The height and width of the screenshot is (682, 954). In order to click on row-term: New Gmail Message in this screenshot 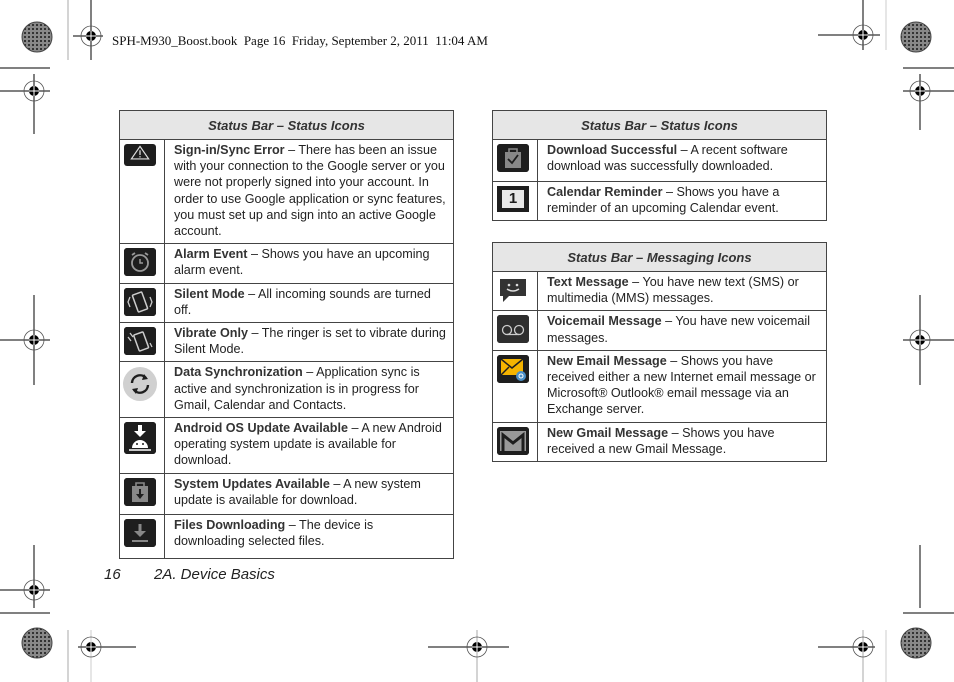, I will do `click(608, 432)`.